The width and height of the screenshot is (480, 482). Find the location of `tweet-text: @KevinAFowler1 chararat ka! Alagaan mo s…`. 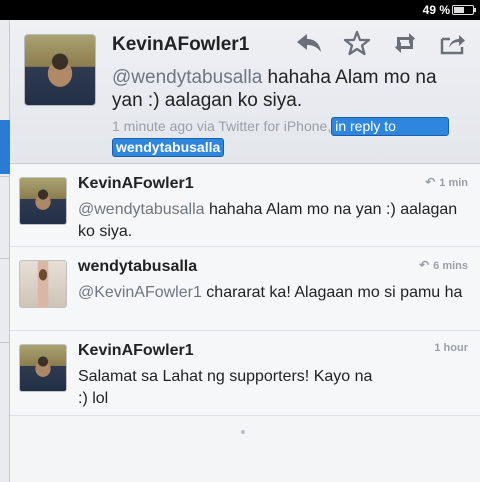

tweet-text: @KevinAFowler1 chararat ka! Alagaan mo s… is located at coordinates (273, 293).